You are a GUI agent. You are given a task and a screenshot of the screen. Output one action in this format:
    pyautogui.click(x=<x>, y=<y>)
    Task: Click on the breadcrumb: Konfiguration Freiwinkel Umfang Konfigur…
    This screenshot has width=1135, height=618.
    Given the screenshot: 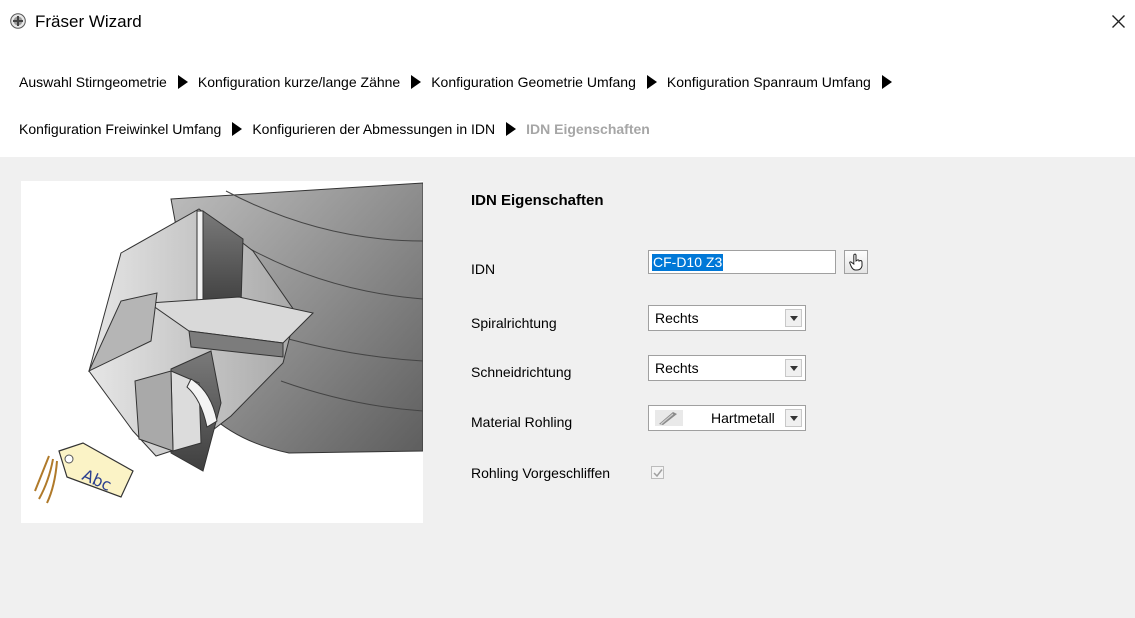 What is the action you would take?
    pyautogui.click(x=334, y=129)
    